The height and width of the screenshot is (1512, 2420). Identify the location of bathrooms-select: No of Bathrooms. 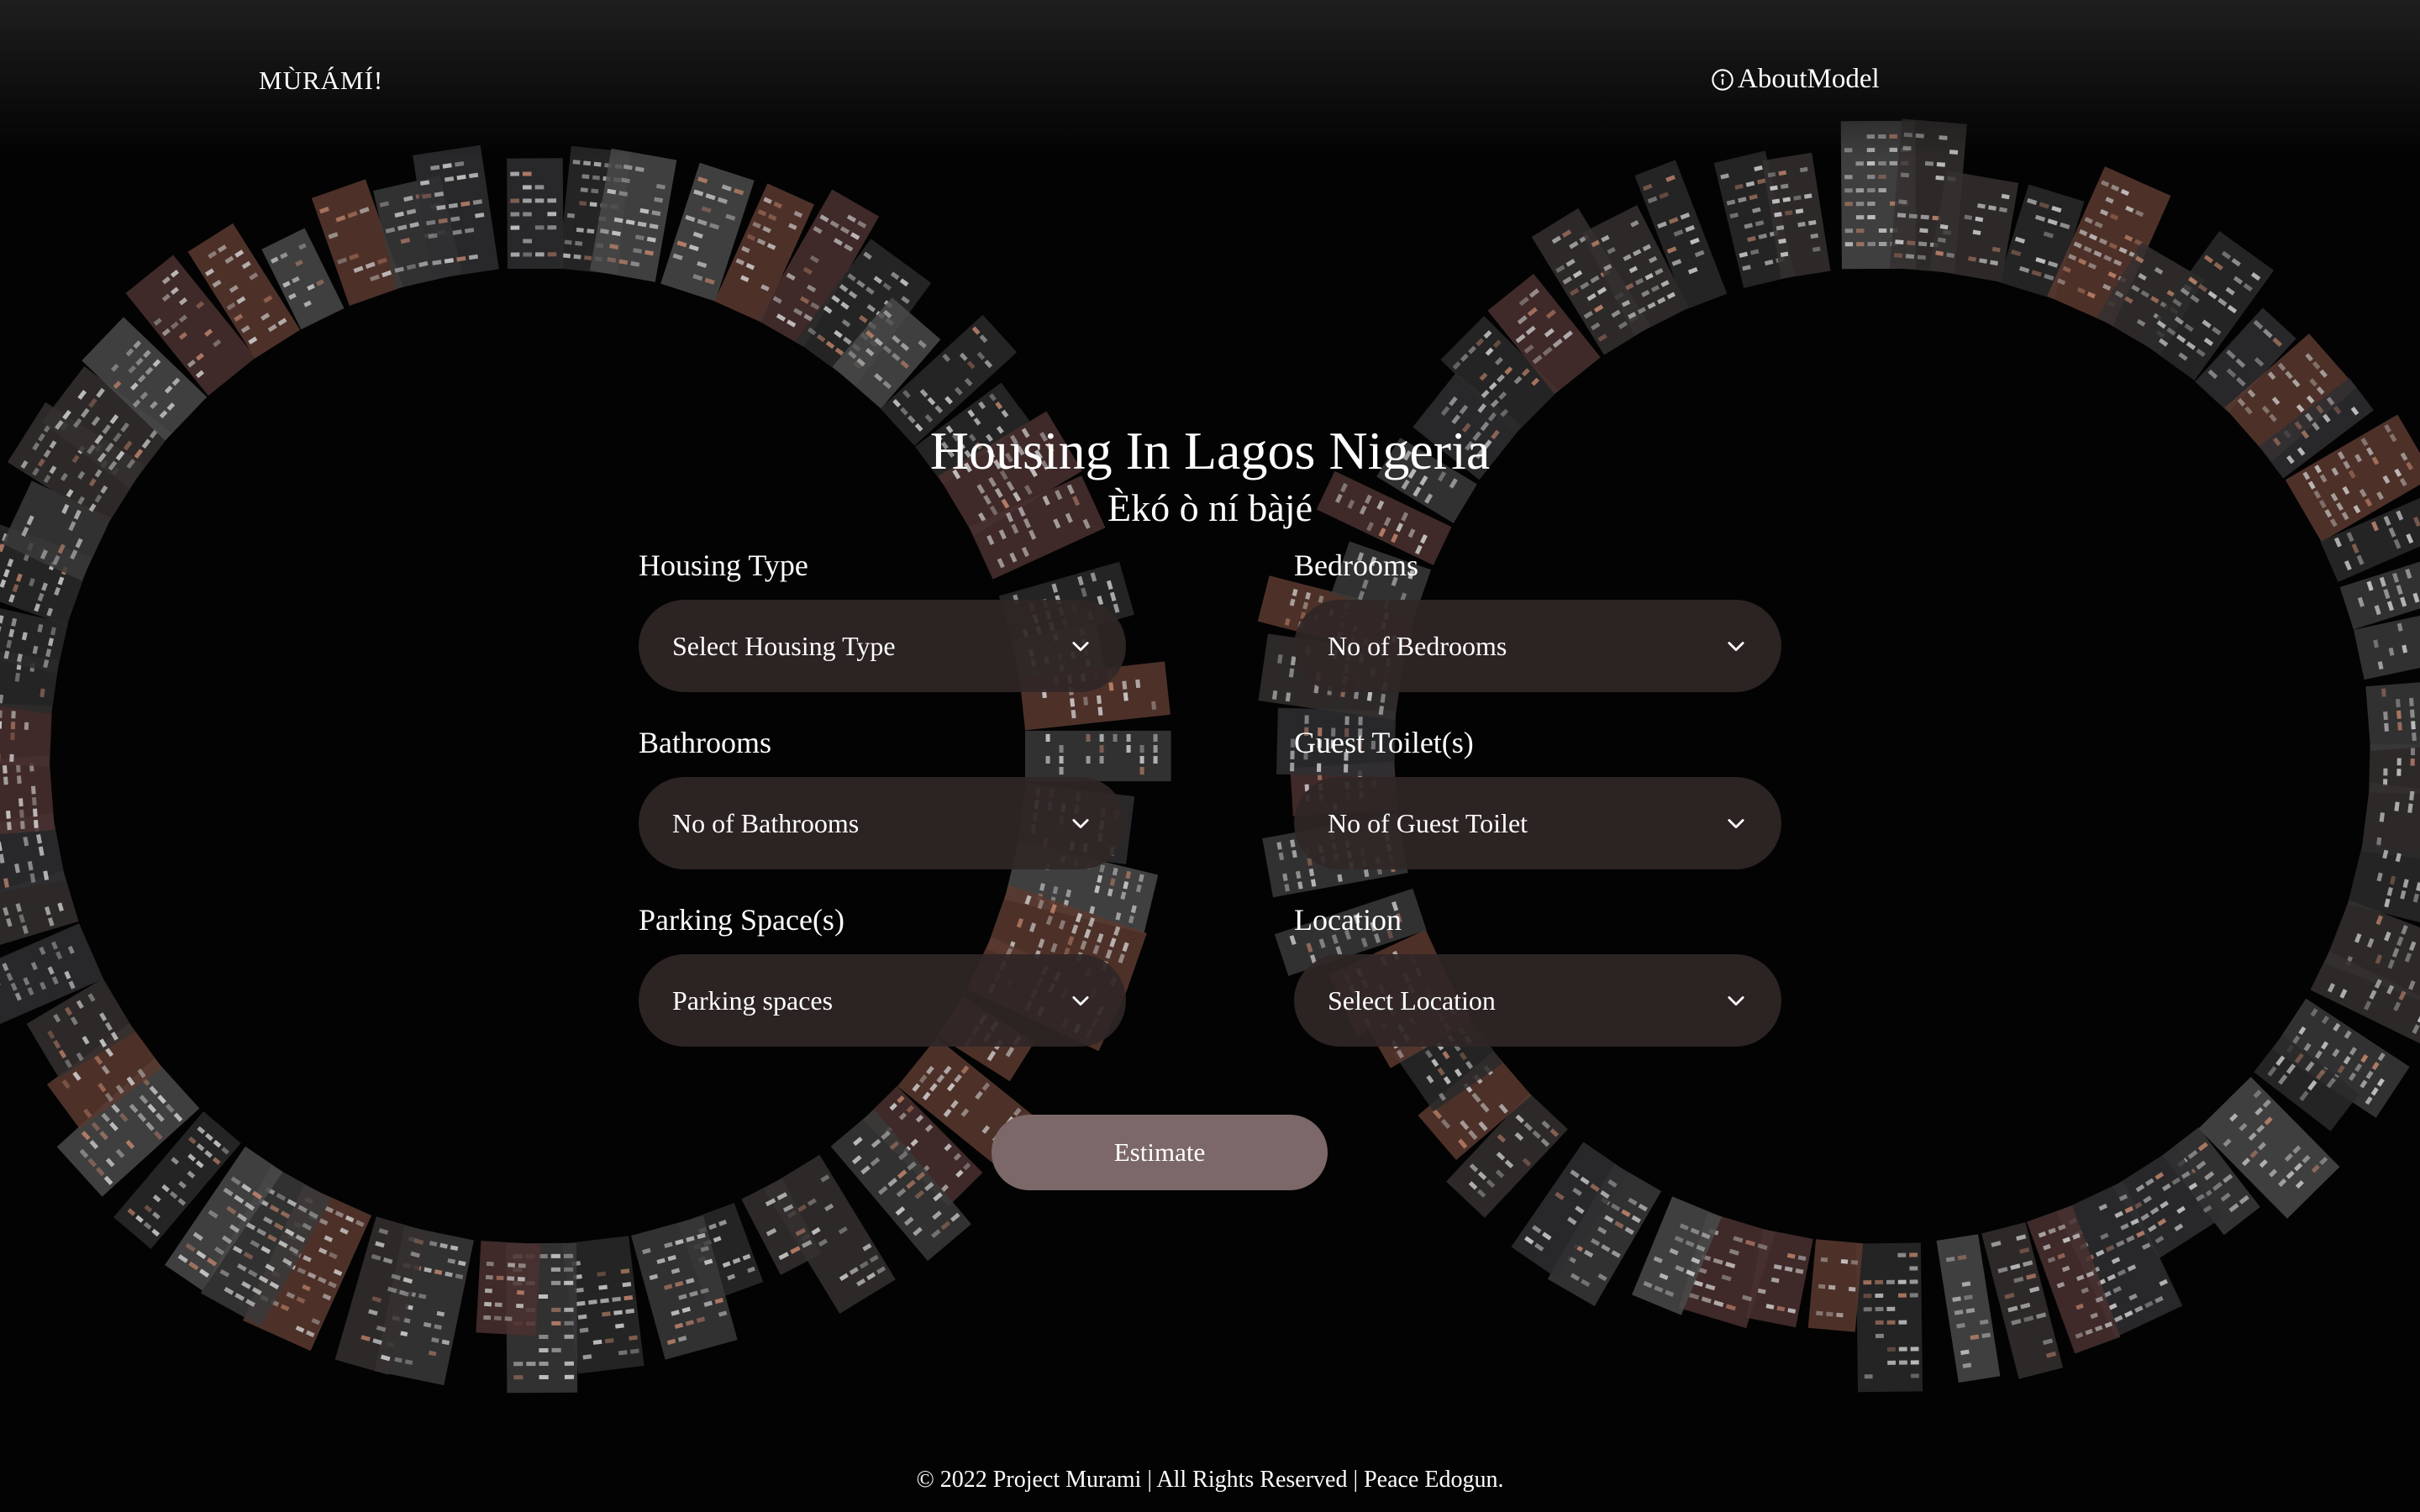
(882, 823).